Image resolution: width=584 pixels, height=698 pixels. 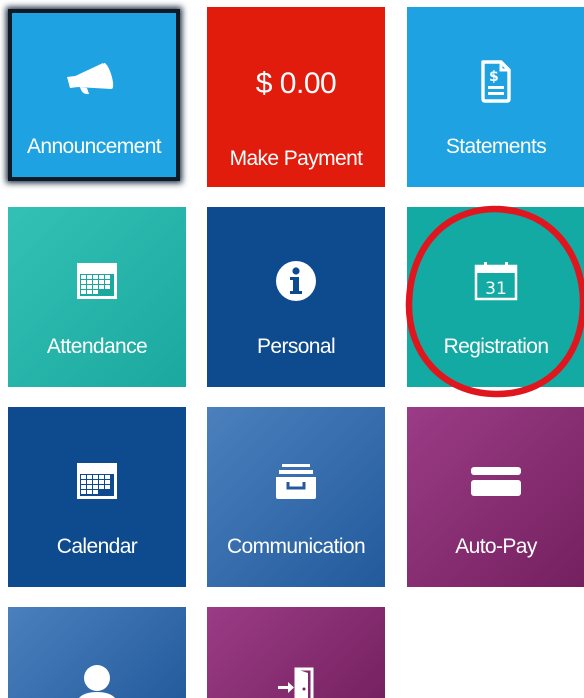 I want to click on attendance-tile: Attendance, so click(x=97, y=297).